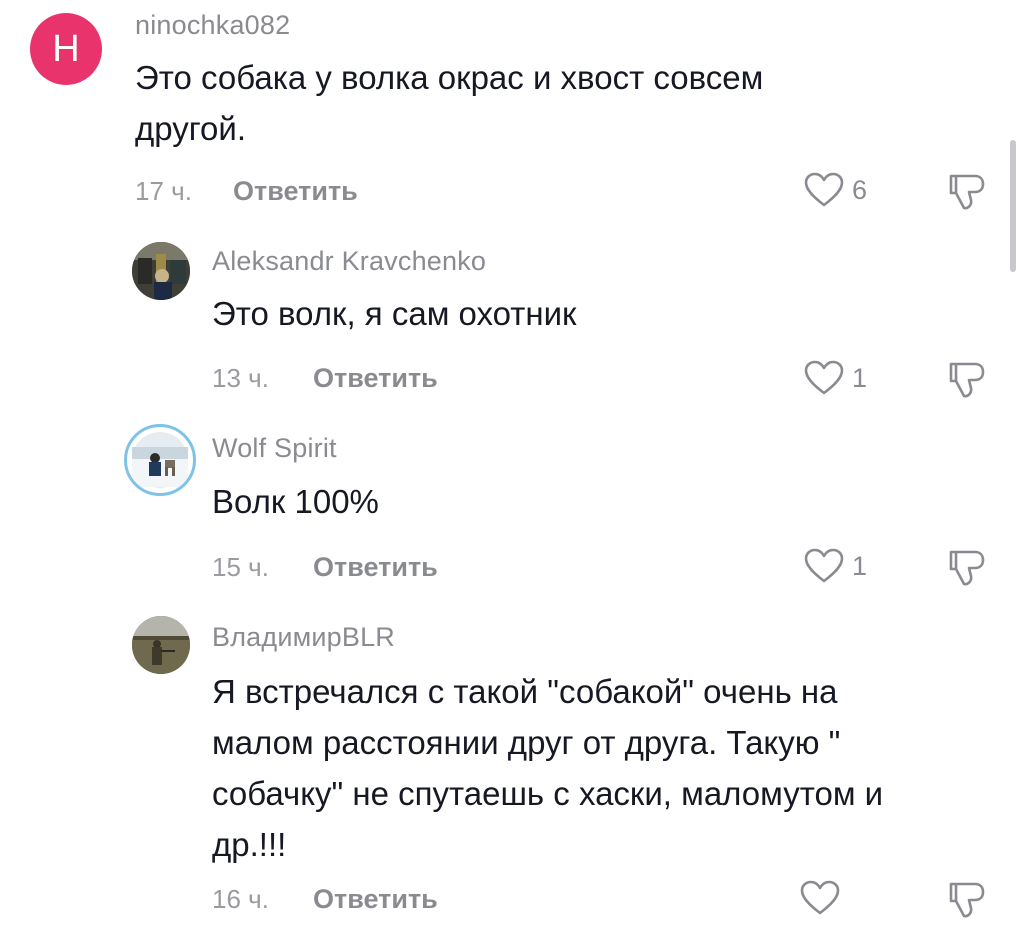 The image size is (1024, 933). Describe the element at coordinates (602, 313) in the screenshot. I see `comment-text: Это волк, я сам охотник` at that location.